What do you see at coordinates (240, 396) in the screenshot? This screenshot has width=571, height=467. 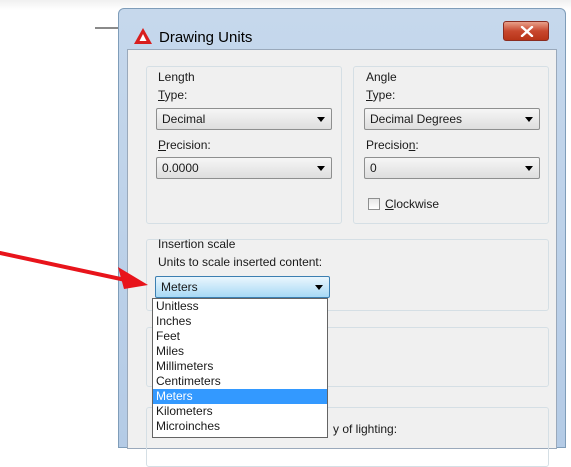 I see `dropdown-option-selected: Meters` at bounding box center [240, 396].